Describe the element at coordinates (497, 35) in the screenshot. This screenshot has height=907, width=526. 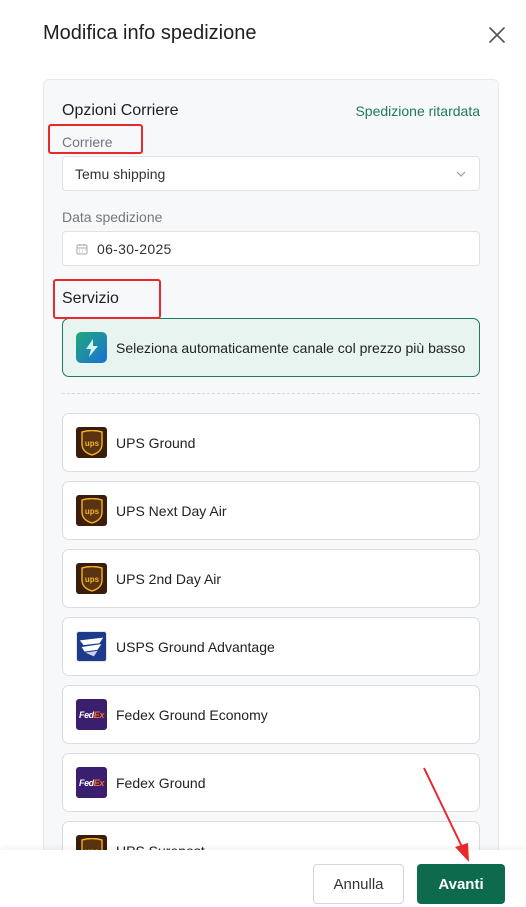
I see `close-icon` at that location.